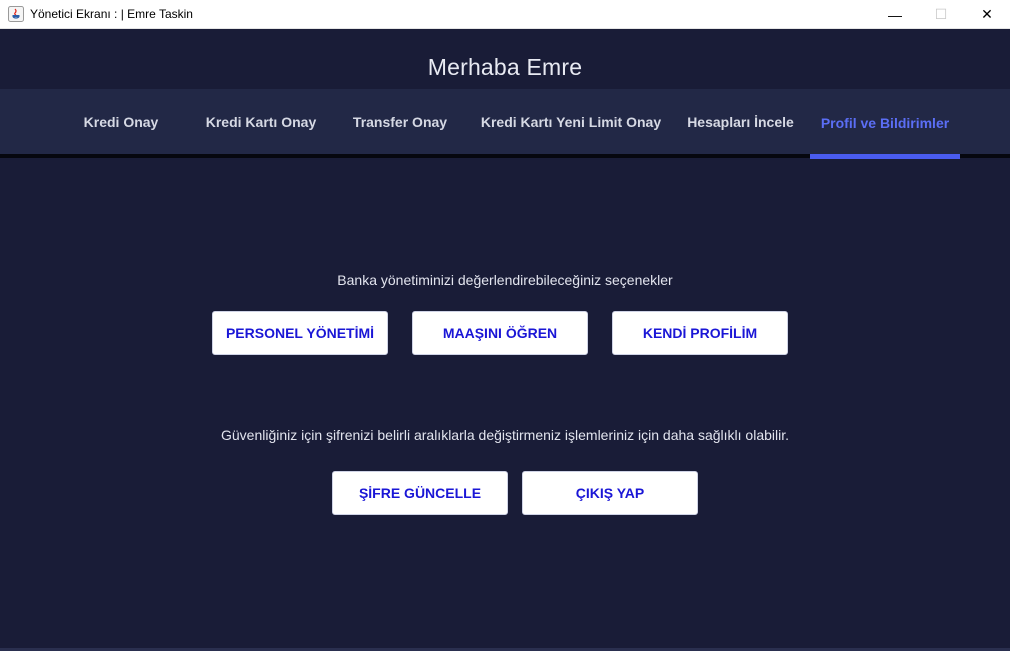  Describe the element at coordinates (261, 121) in the screenshot. I see `tab-kredi-karti-onay: Kredi Kartı Onay` at that location.